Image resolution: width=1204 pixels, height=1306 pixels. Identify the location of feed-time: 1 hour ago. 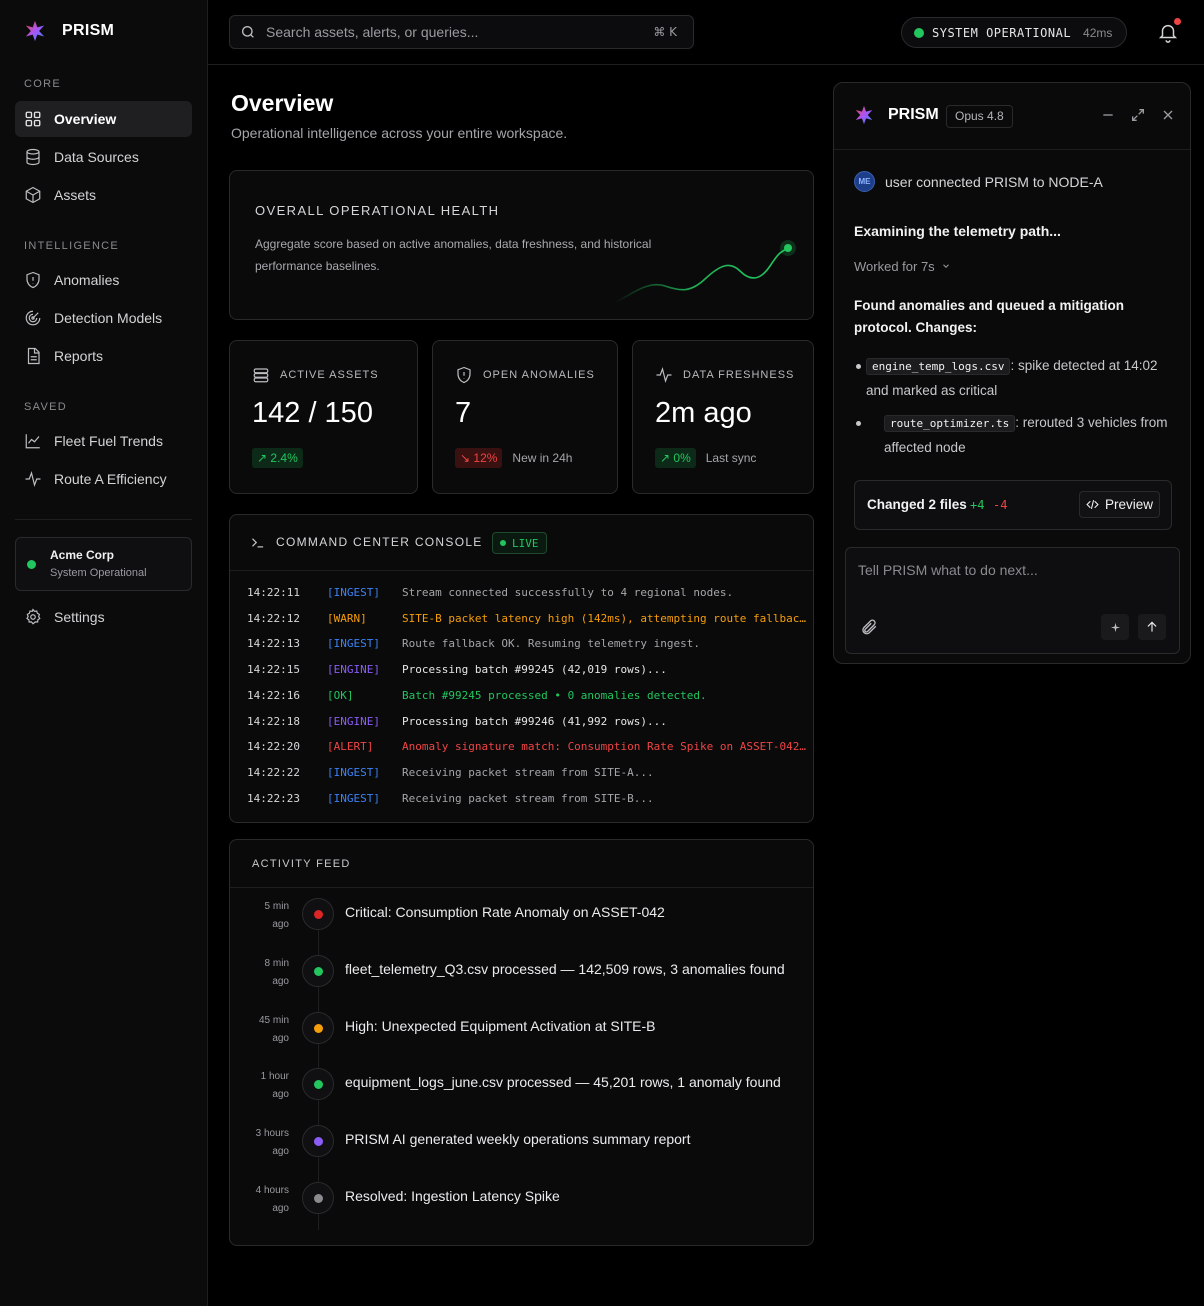
(259, 1086).